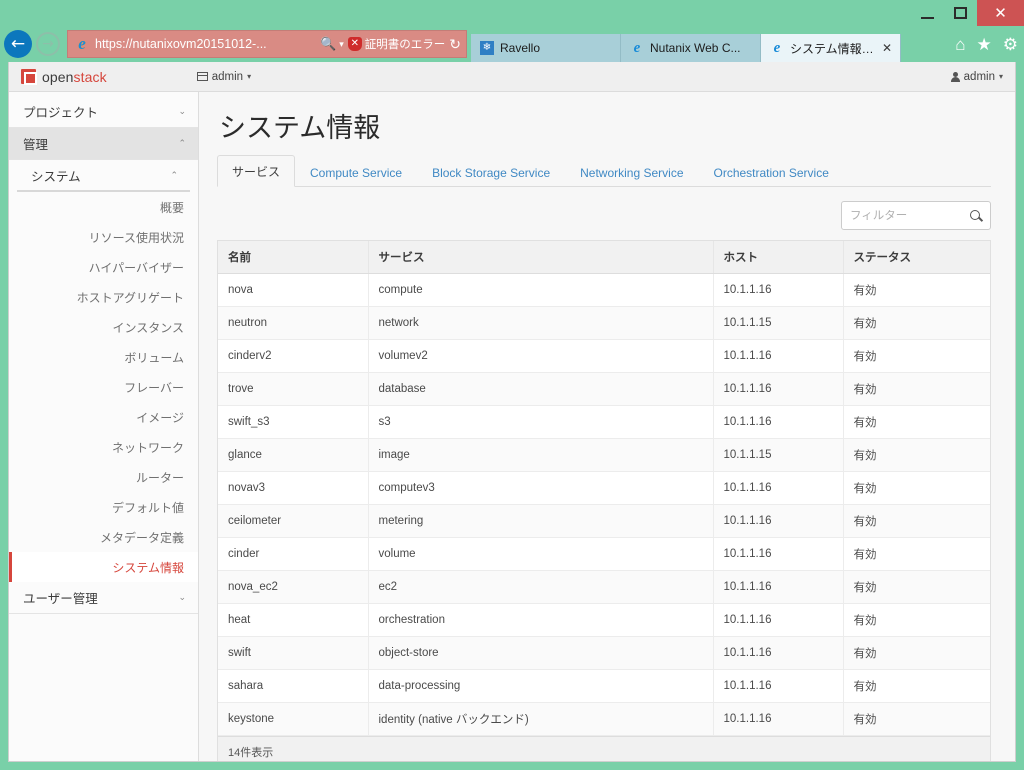 This screenshot has height=770, width=1024. What do you see at coordinates (103, 357) in the screenshot?
I see `sidebar-item-volumes: ボリューム` at bounding box center [103, 357].